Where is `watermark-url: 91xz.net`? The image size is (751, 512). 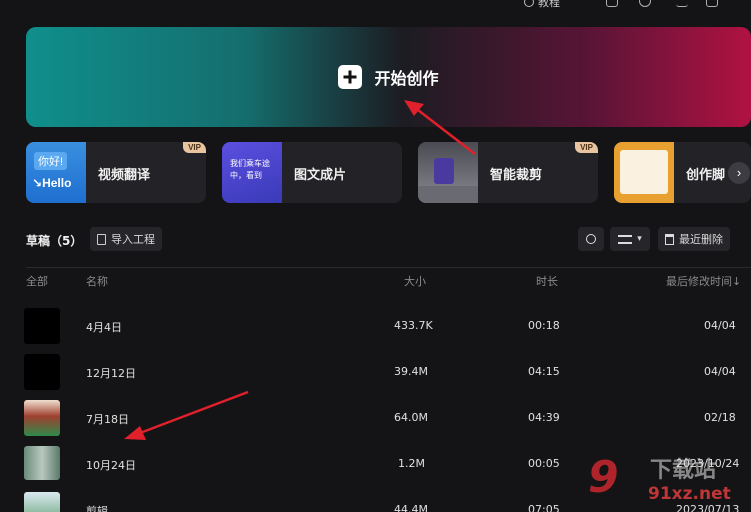 watermark-url: 91xz.net is located at coordinates (689, 494).